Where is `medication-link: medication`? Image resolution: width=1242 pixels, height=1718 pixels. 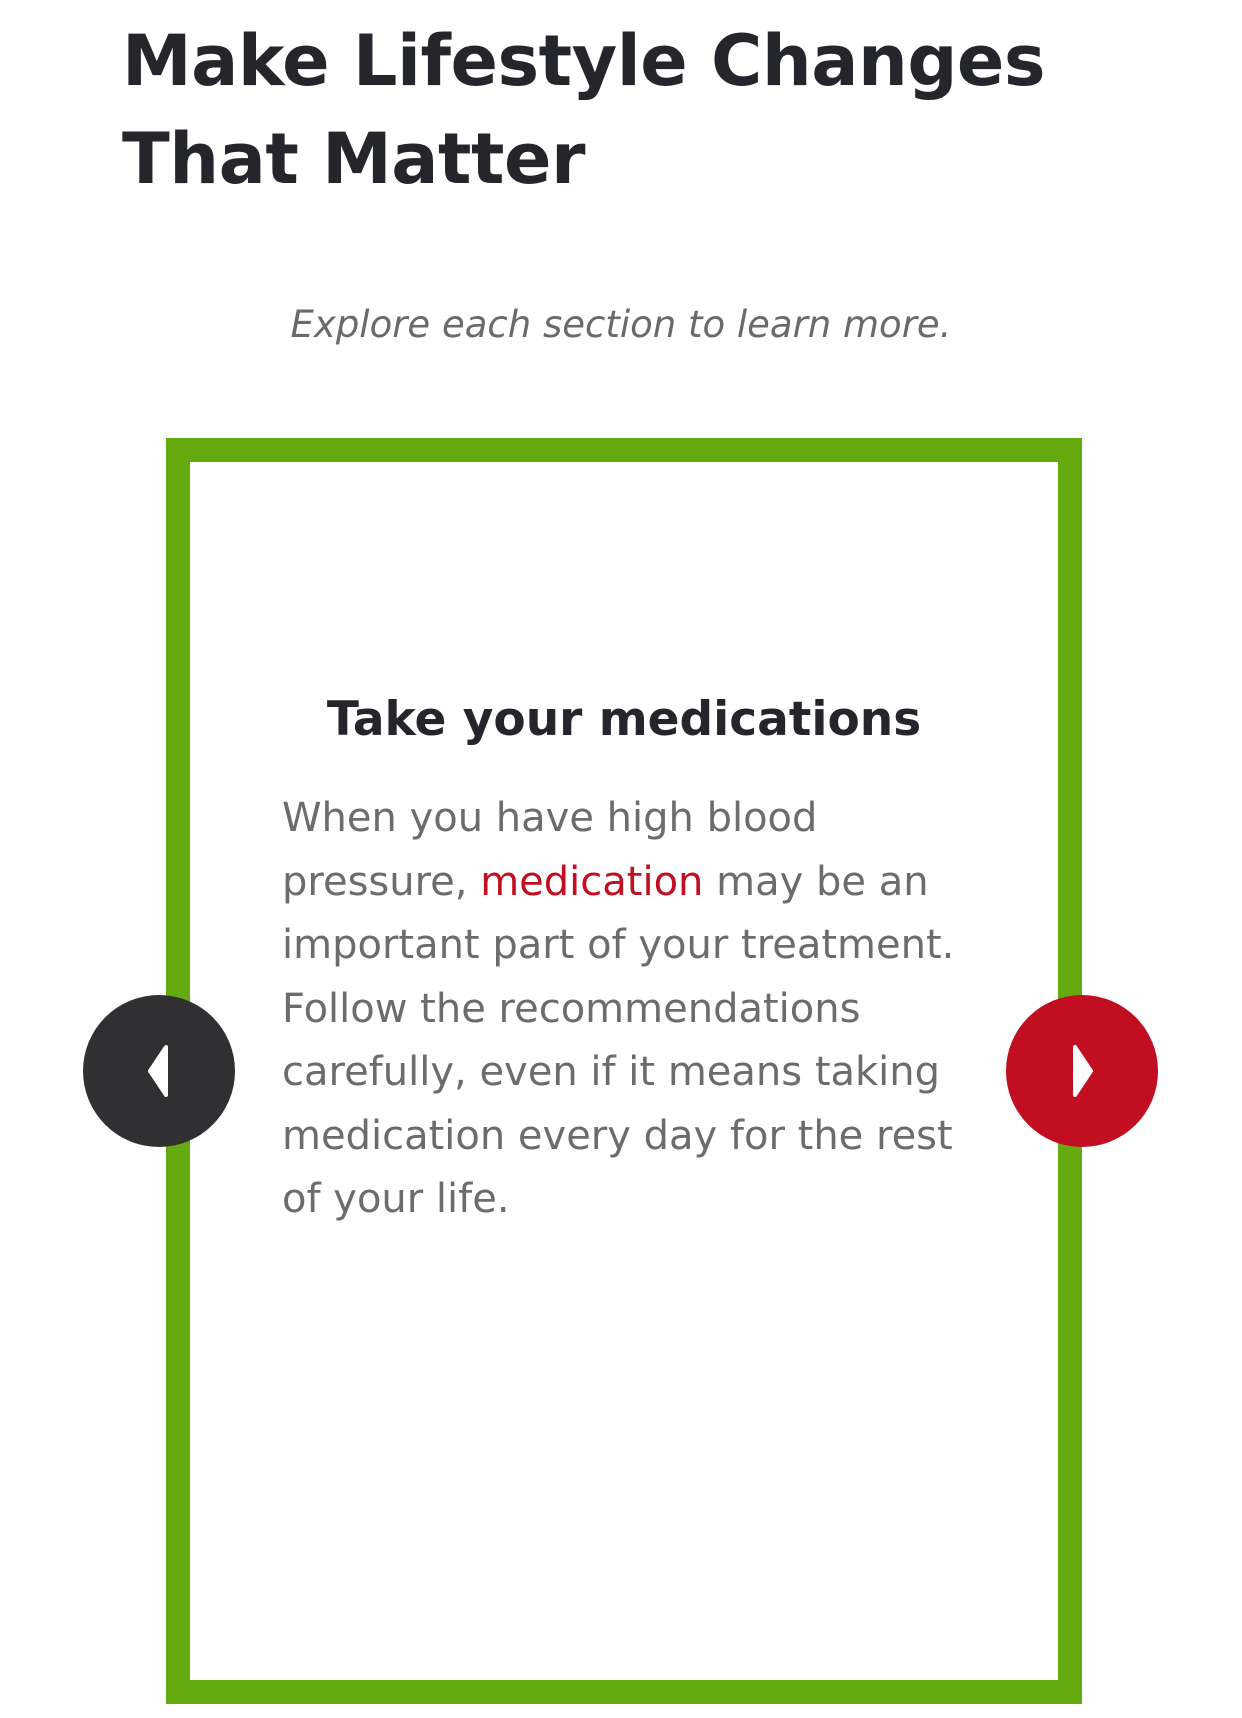 medication-link: medication is located at coordinates (591, 882).